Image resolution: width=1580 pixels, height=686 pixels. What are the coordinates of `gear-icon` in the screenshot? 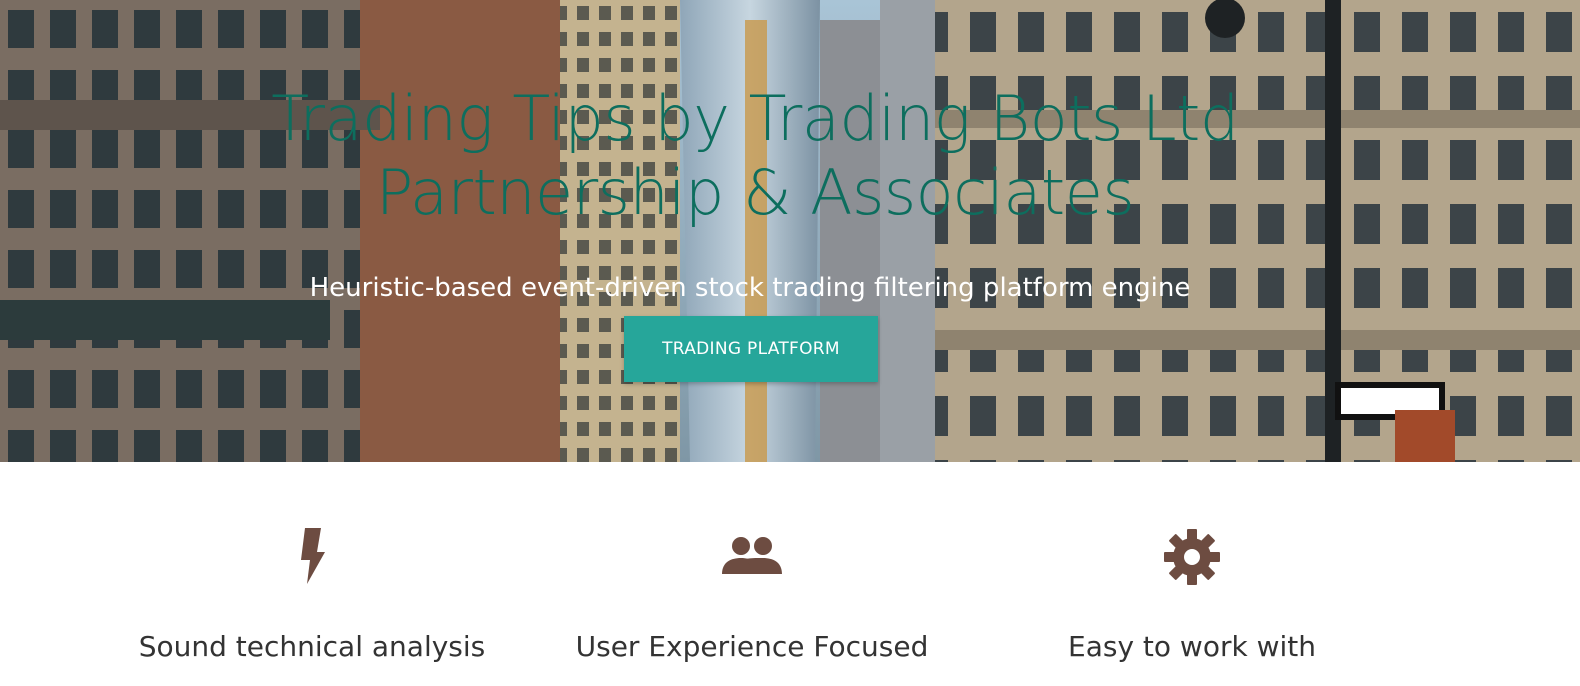 It's located at (1192, 557).